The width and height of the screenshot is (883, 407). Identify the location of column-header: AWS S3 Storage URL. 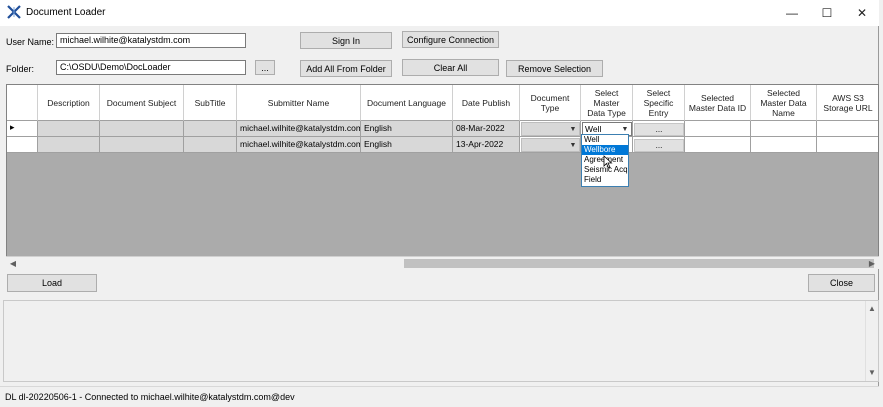
(847, 103).